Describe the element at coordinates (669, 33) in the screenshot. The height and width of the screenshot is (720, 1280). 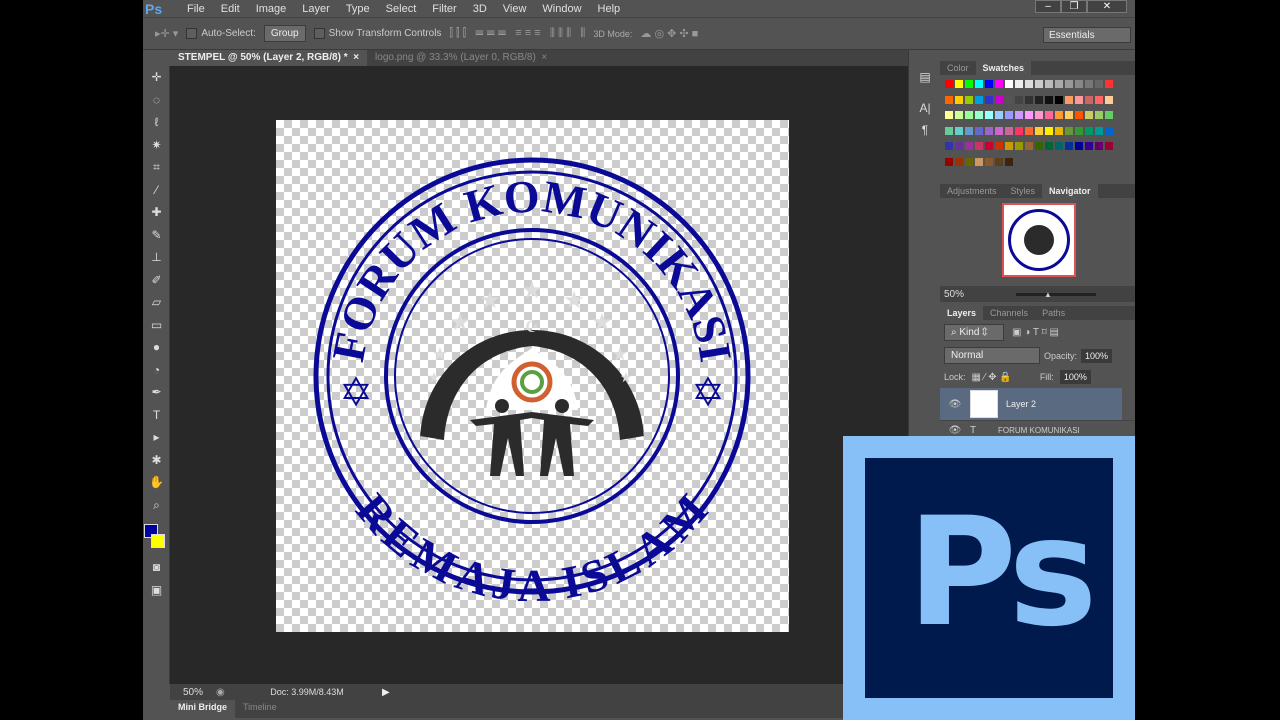
I see `3d-mode-icons: ☁ ◎ ✥ ✣ ■` at that location.